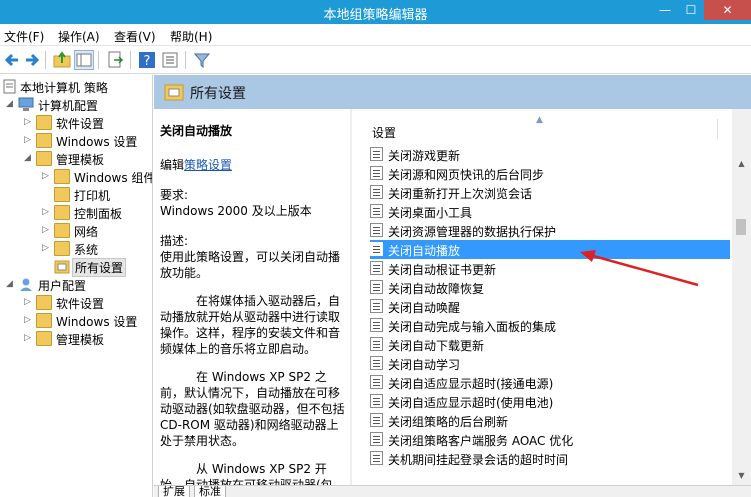  I want to click on list-item: 关闭组策略客户端服务 AOAC 优化, so click(550, 439).